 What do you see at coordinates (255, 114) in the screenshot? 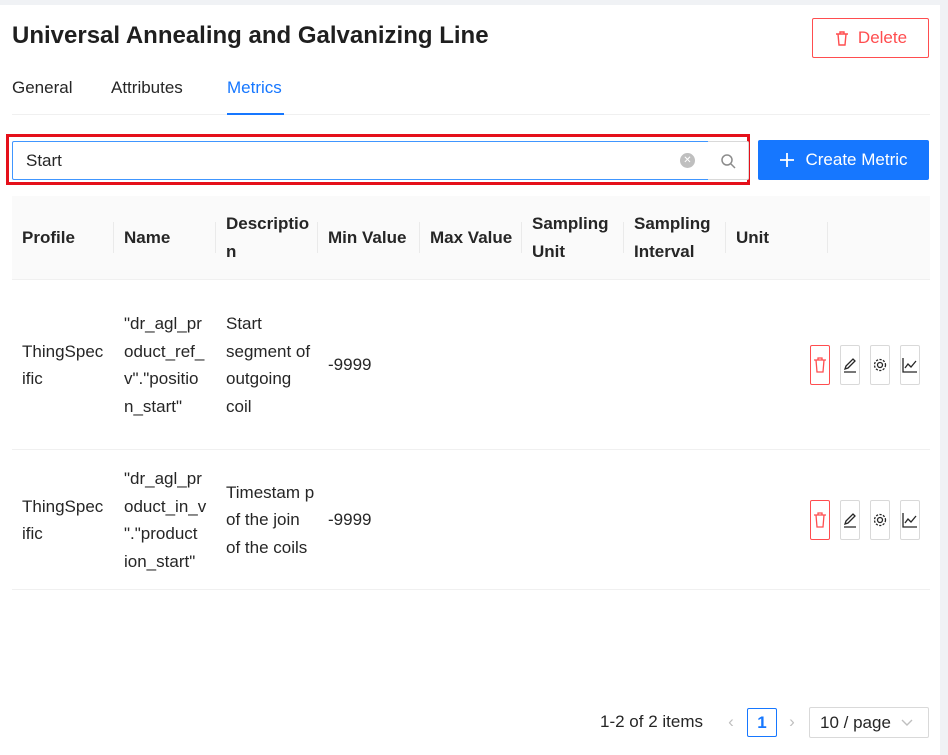
I see `active-tab-indicator` at bounding box center [255, 114].